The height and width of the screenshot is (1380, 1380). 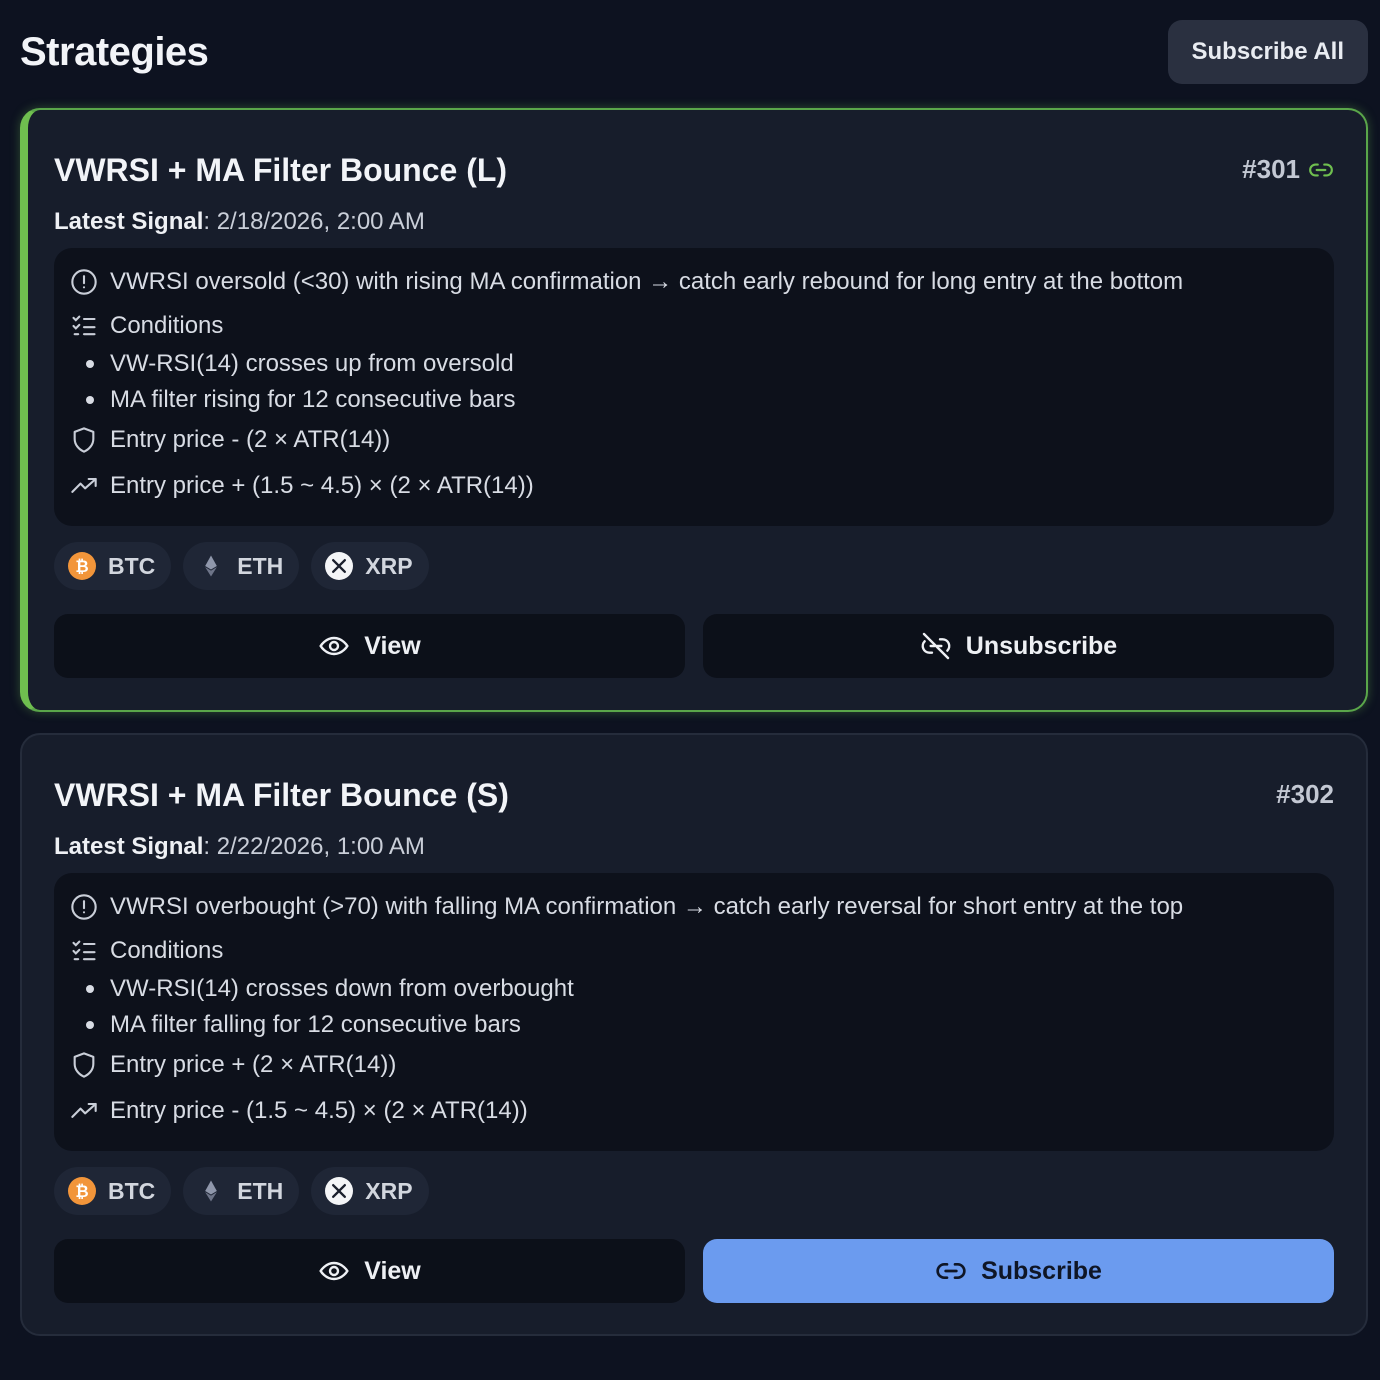 What do you see at coordinates (250, 439) in the screenshot?
I see `stop-loss-text: Entry price - (2 × ATR(14))` at bounding box center [250, 439].